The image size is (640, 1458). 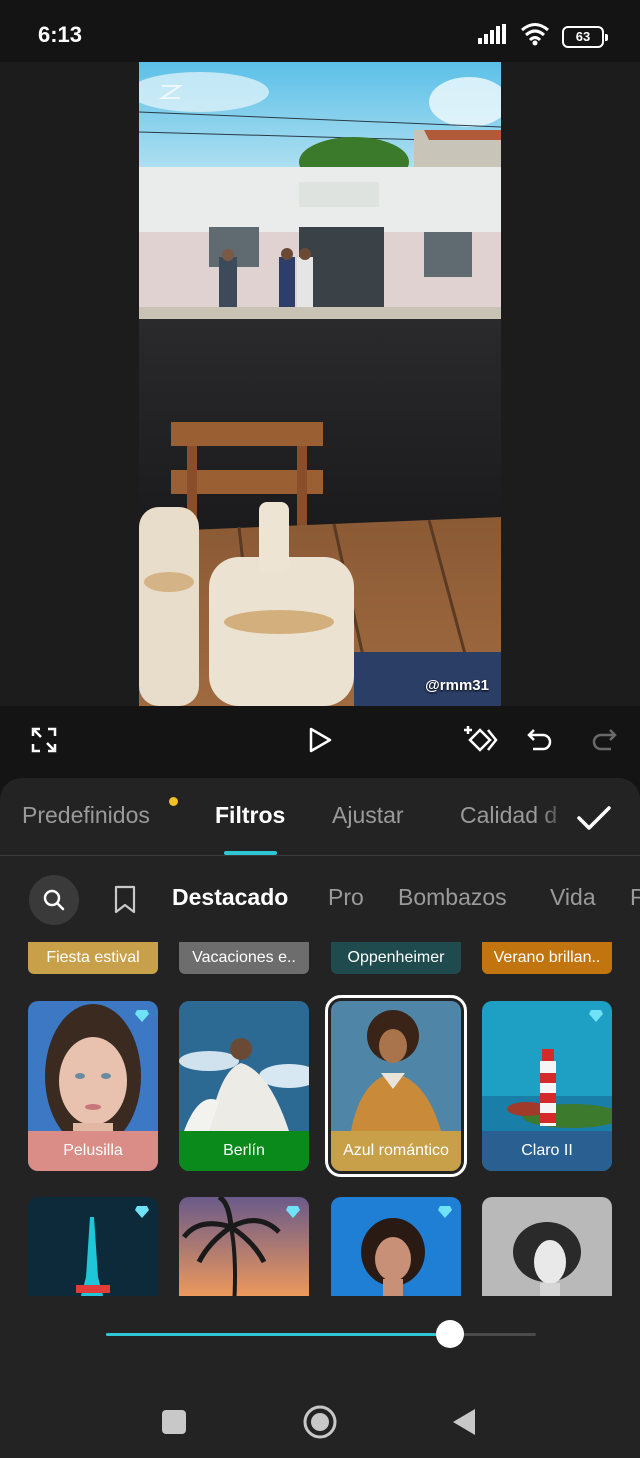 What do you see at coordinates (368, 815) in the screenshot?
I see `tab-ajustar: Ajustar` at bounding box center [368, 815].